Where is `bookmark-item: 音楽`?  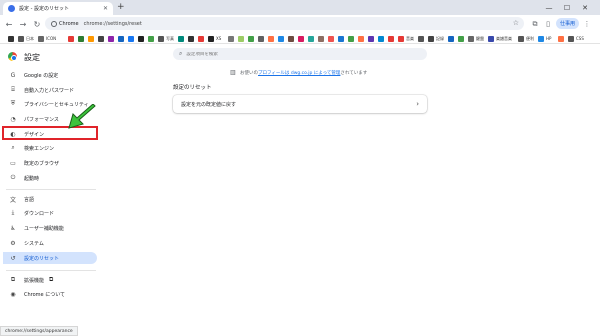
bookmark-item: 音楽 is located at coordinates (406, 38).